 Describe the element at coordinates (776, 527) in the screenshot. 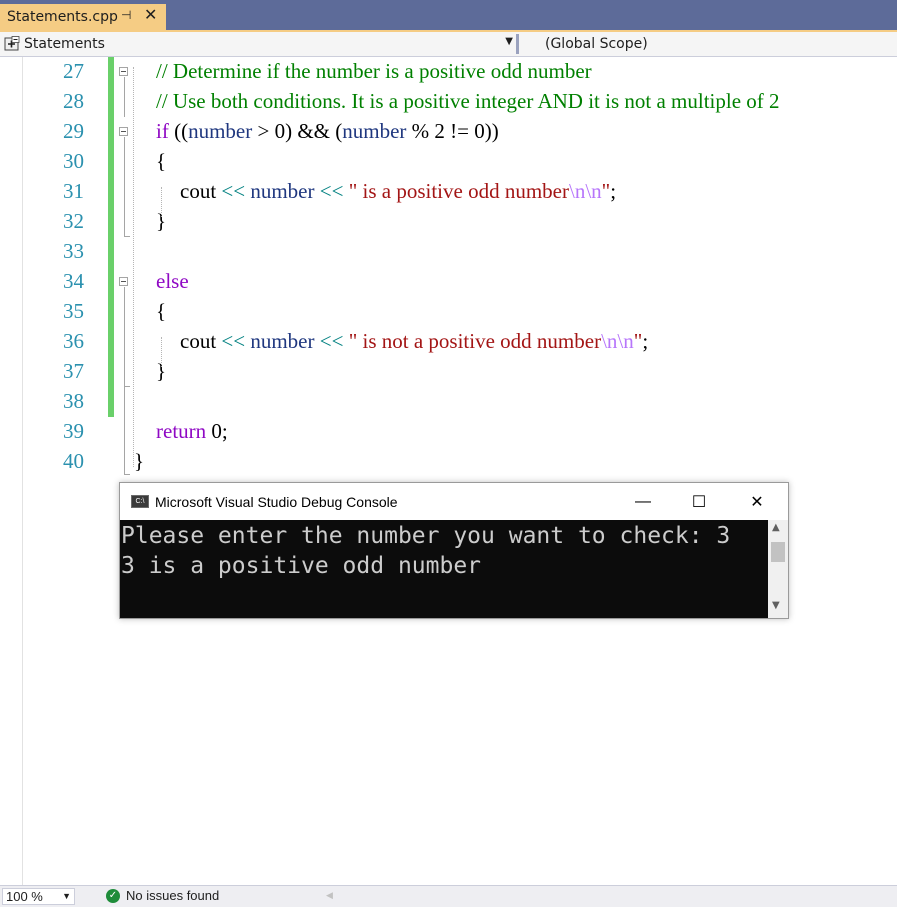

I see `scroll-up-icon: ▲` at that location.